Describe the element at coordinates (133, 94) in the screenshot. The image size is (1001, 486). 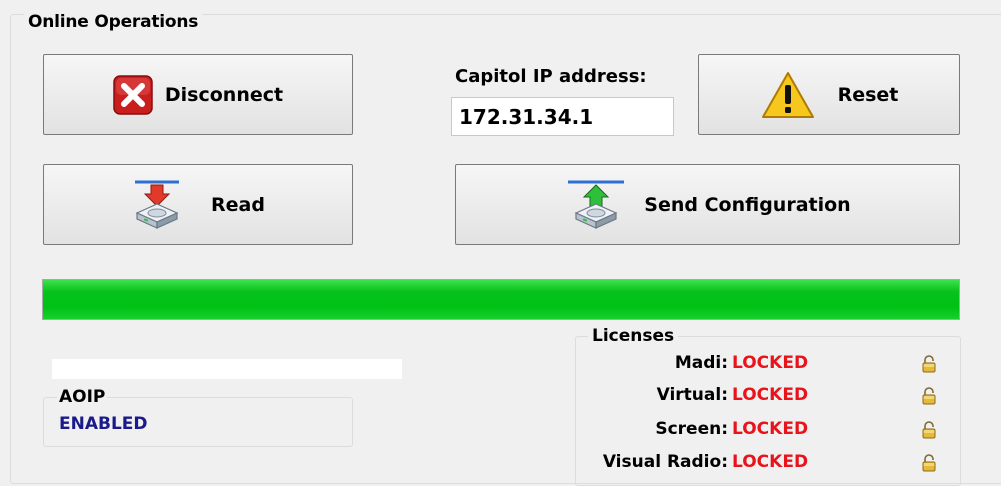
I see `error-x-icon` at that location.